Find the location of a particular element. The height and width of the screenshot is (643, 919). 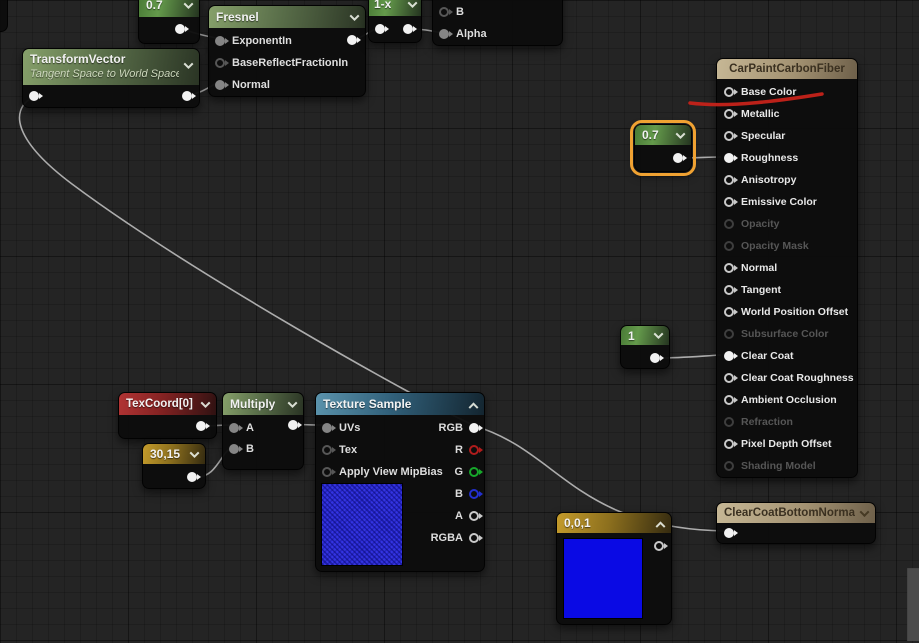

output-pin-rgb is located at coordinates (474, 428).